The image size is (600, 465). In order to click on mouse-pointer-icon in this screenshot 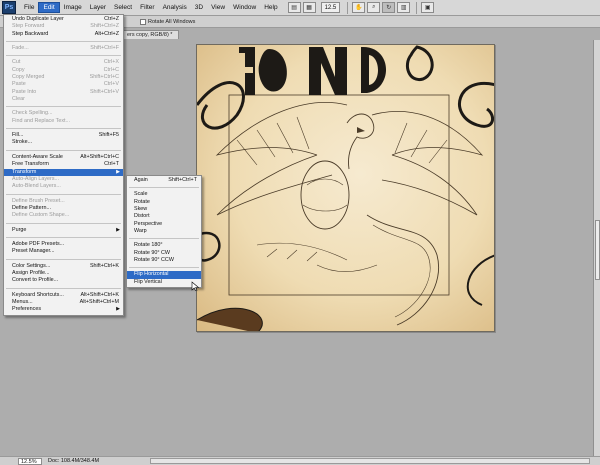, I will do `click(195, 286)`.